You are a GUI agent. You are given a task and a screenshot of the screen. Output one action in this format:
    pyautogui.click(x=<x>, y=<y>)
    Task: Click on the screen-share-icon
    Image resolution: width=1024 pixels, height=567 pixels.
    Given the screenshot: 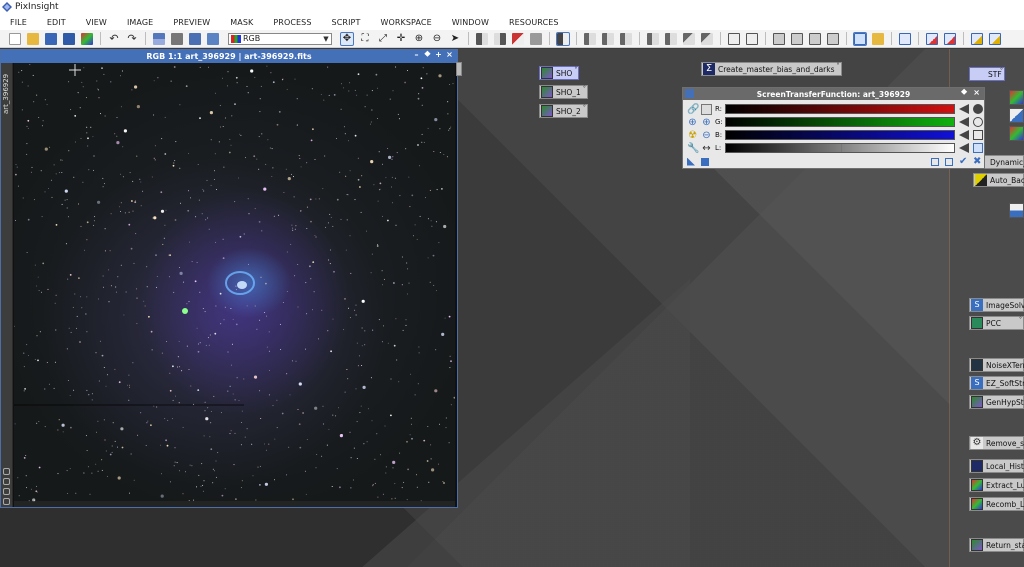 What is the action you would take?
    pyautogui.click(x=905, y=38)
    